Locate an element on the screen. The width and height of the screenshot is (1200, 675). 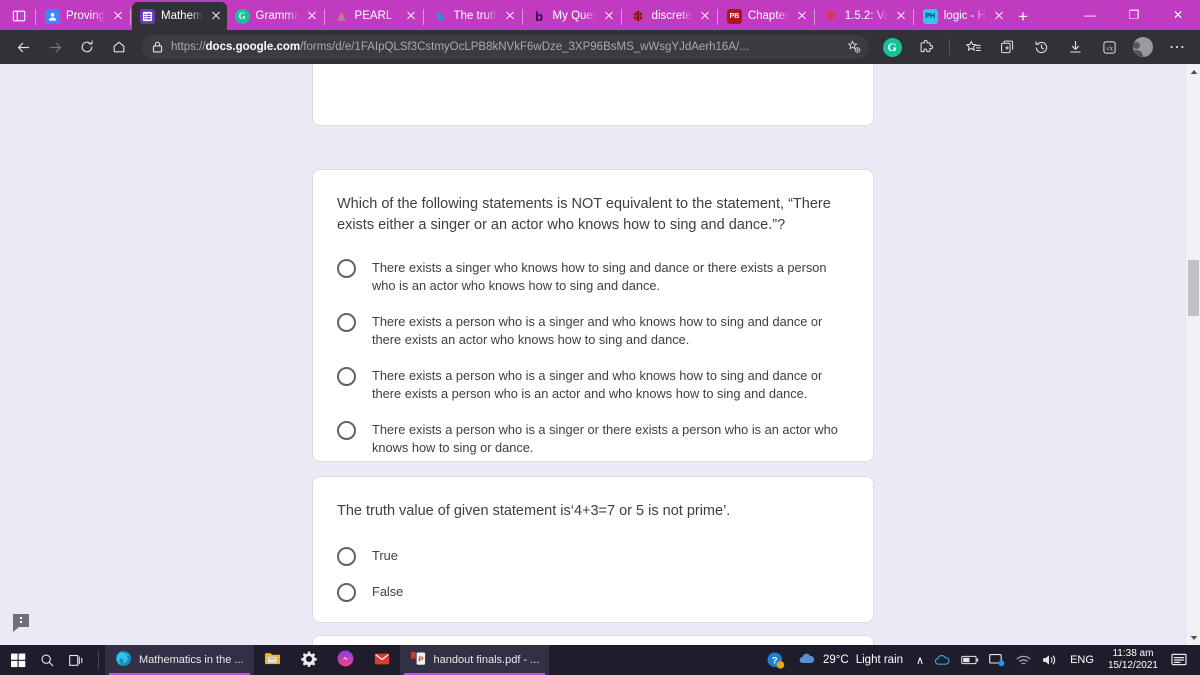
tab-label: PEARL - is located at coordinates (376, 16).